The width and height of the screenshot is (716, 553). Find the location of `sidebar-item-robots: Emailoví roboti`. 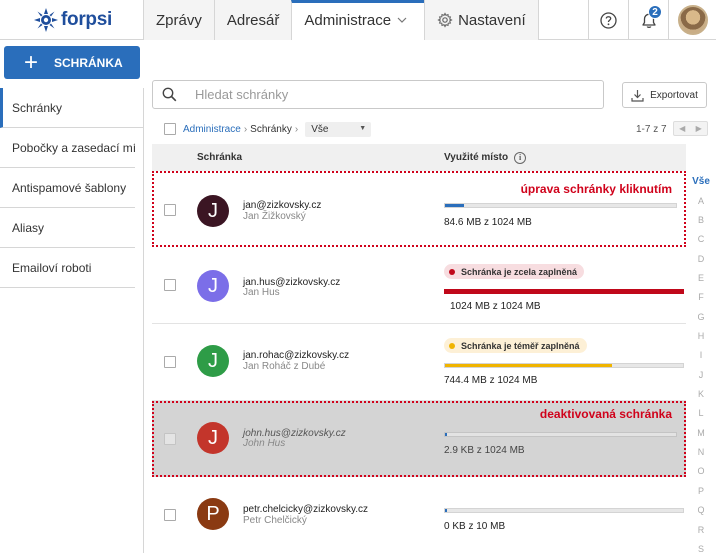

sidebar-item-robots: Emailoví roboti is located at coordinates (67, 268).